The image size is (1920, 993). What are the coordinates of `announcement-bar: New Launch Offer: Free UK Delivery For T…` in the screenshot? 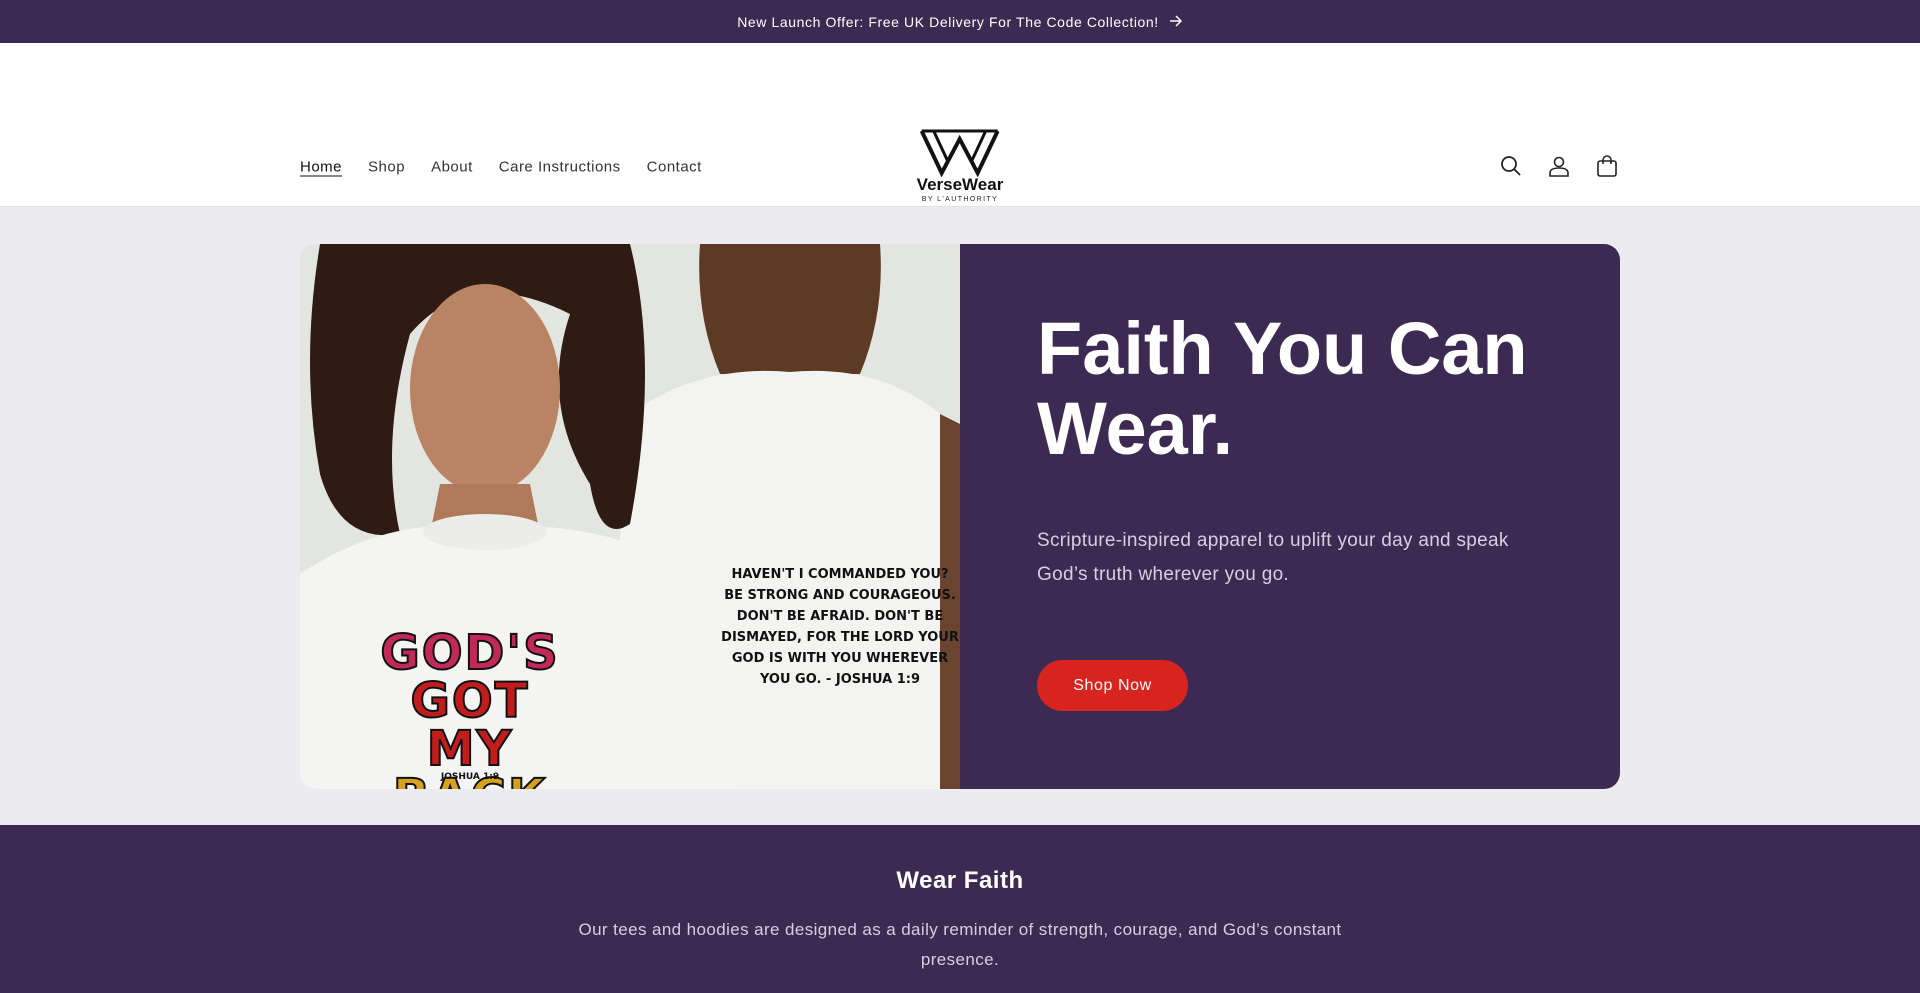 It's located at (960, 21).